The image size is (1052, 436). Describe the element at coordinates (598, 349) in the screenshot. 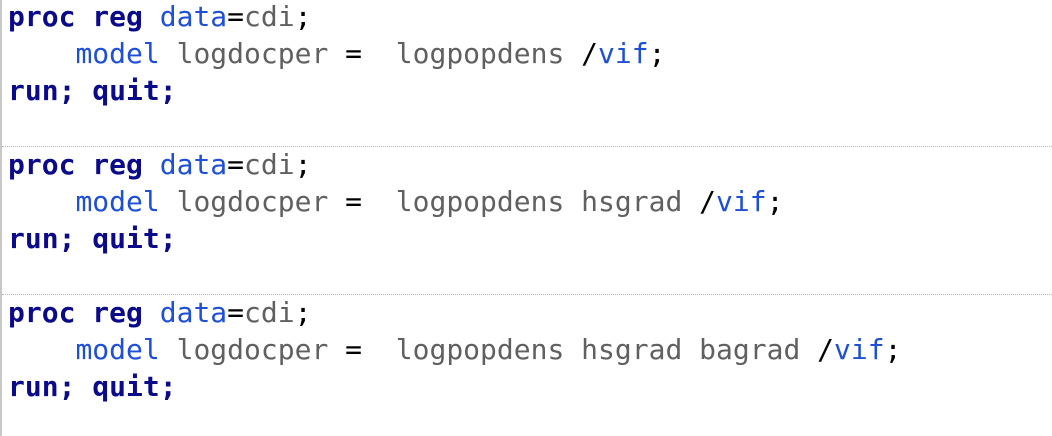

I see `predictor-variables: logpopdens hsgrad bagrad` at that location.